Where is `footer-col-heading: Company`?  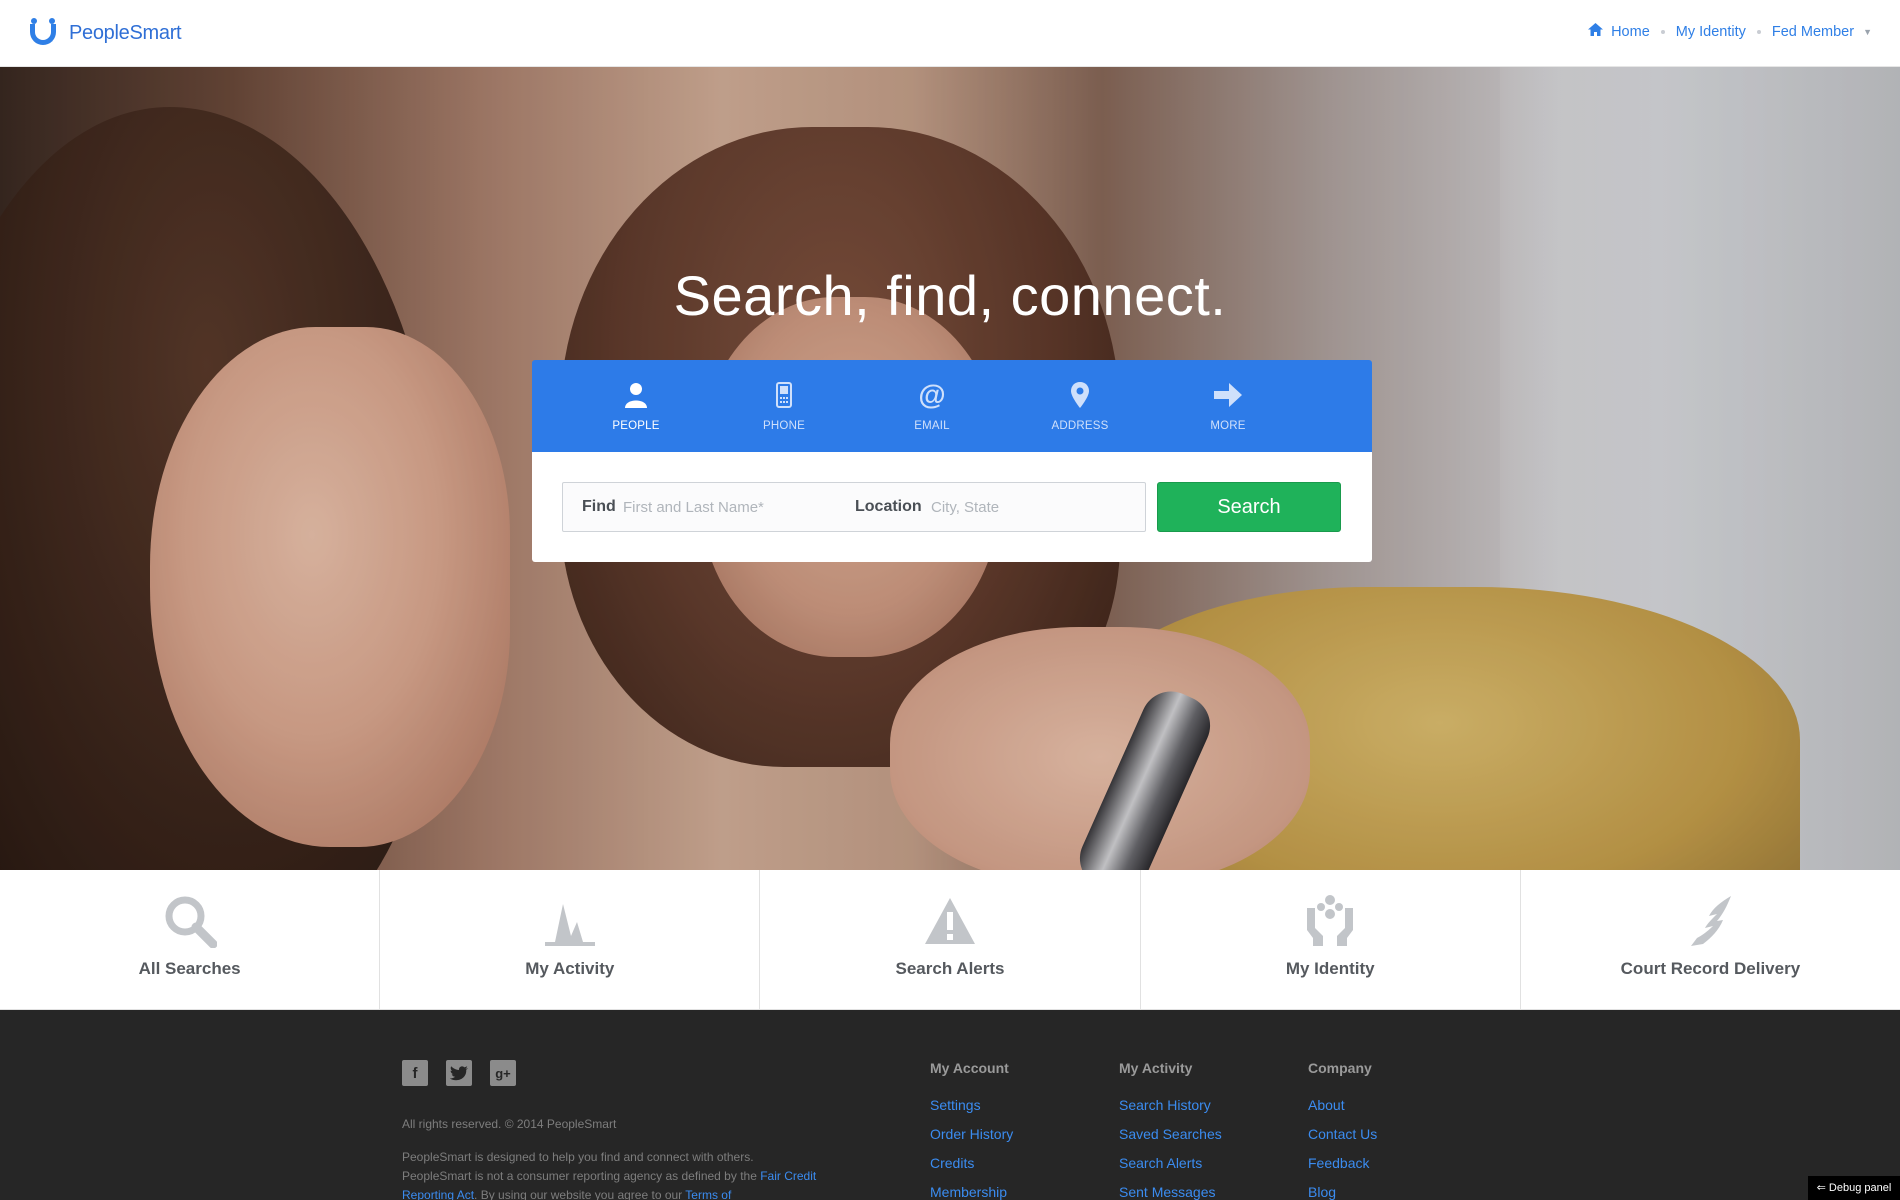
footer-col-heading: Company is located at coordinates (1340, 1068).